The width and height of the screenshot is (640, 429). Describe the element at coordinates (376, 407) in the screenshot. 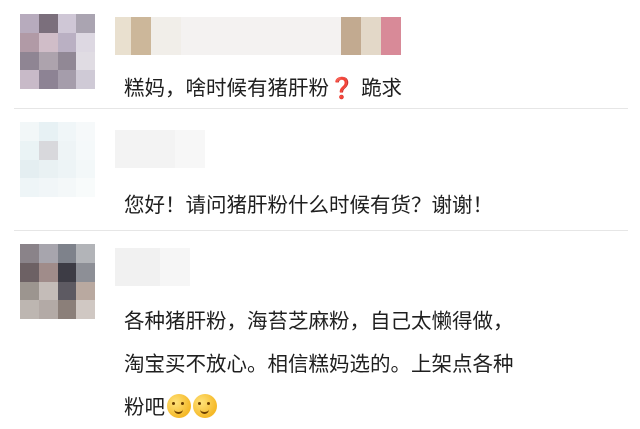

I see `comment-line: 粉吧` at that location.